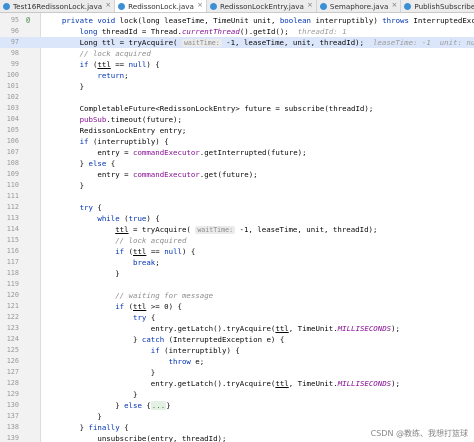  What do you see at coordinates (9, 416) in the screenshot?
I see `line-number: 137` at bounding box center [9, 416].